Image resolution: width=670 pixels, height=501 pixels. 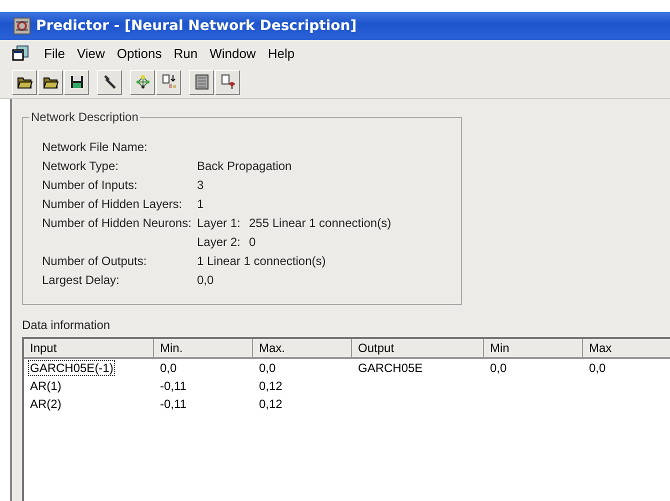 What do you see at coordinates (76, 82) in the screenshot?
I see `save-icon` at bounding box center [76, 82].